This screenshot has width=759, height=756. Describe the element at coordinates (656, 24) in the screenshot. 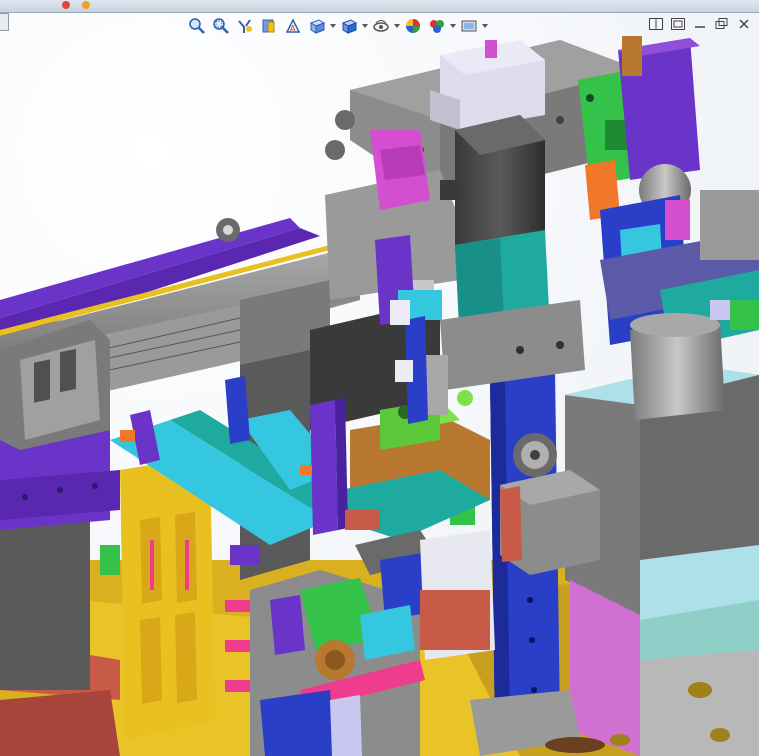

I see `split-viewport-icon` at that location.